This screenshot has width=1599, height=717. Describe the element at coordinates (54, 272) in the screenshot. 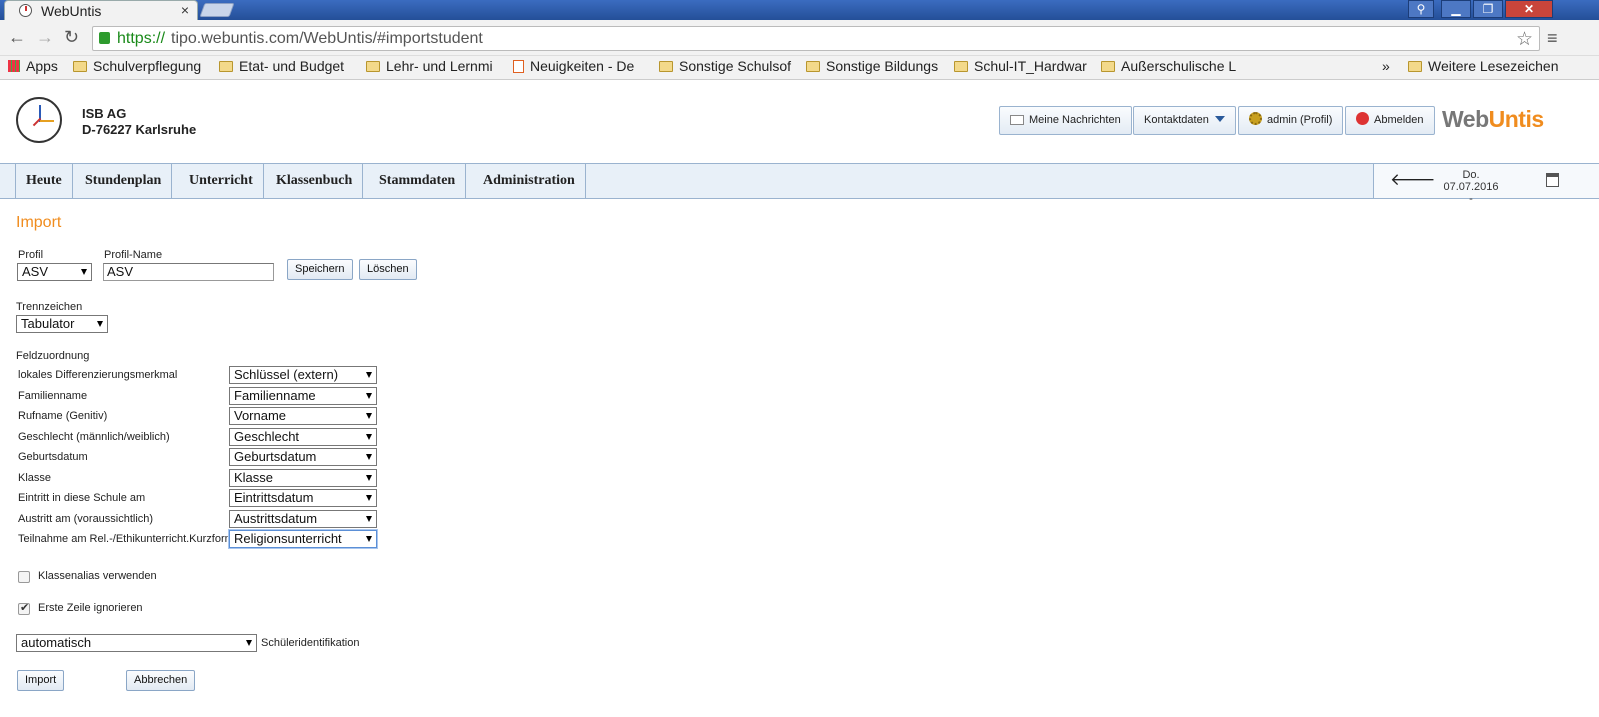

I see `profile-select: ASV` at that location.